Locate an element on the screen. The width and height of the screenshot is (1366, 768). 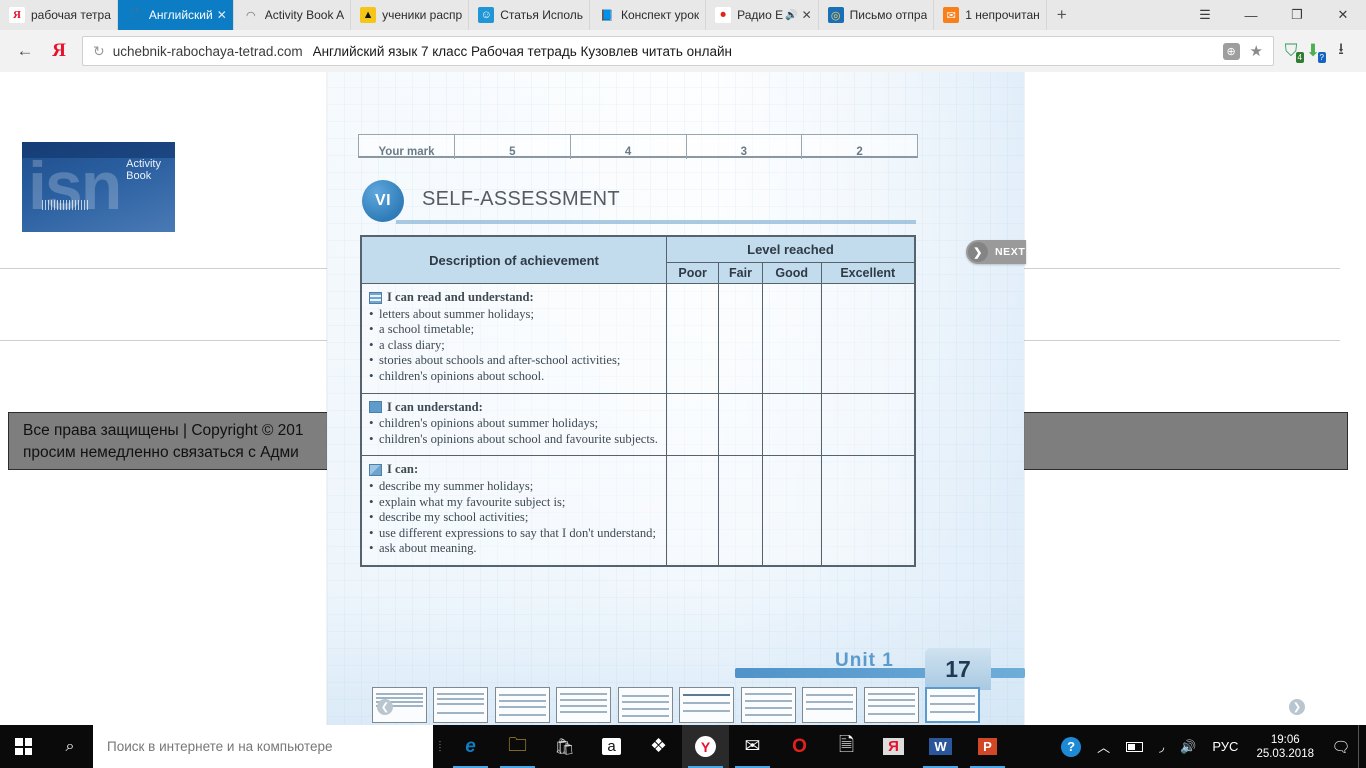
browser-tab-1-active: 🗋 Английский ✕ is located at coordinates (175, 15).